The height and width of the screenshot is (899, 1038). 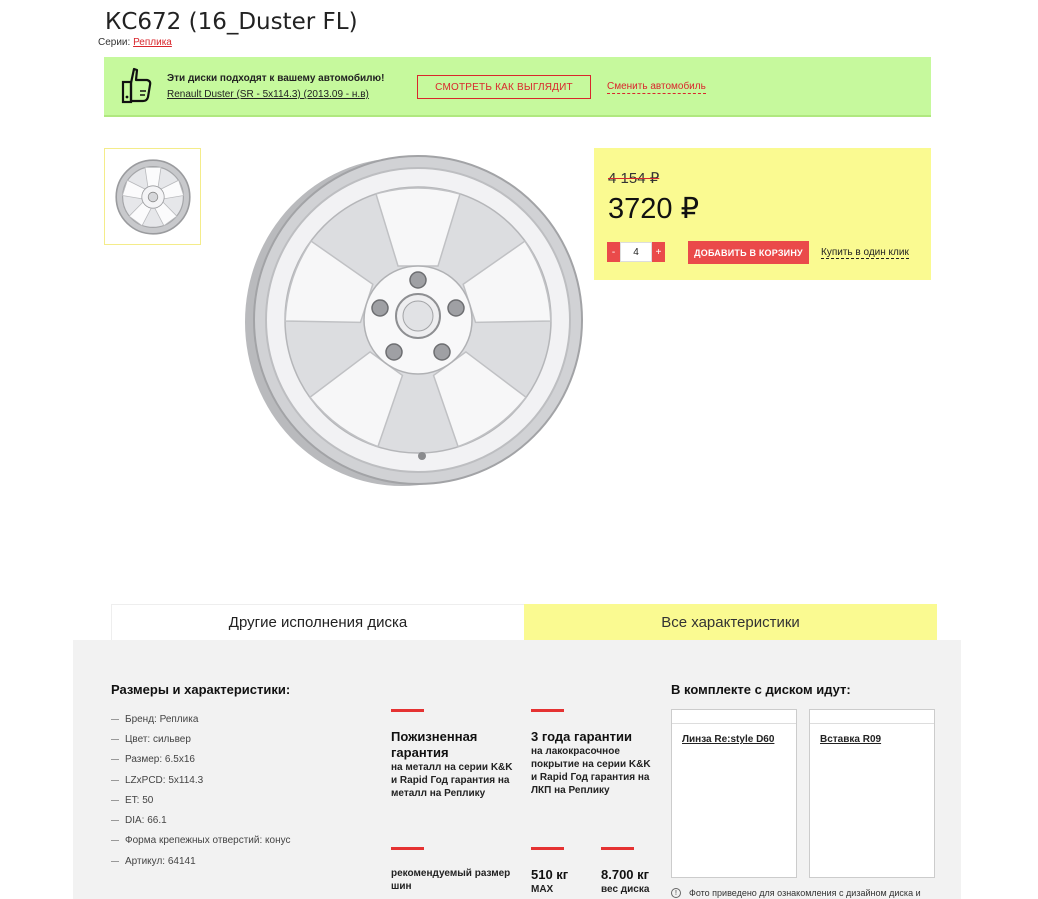 I want to click on current-price: 3720 ₽, so click(x=654, y=209).